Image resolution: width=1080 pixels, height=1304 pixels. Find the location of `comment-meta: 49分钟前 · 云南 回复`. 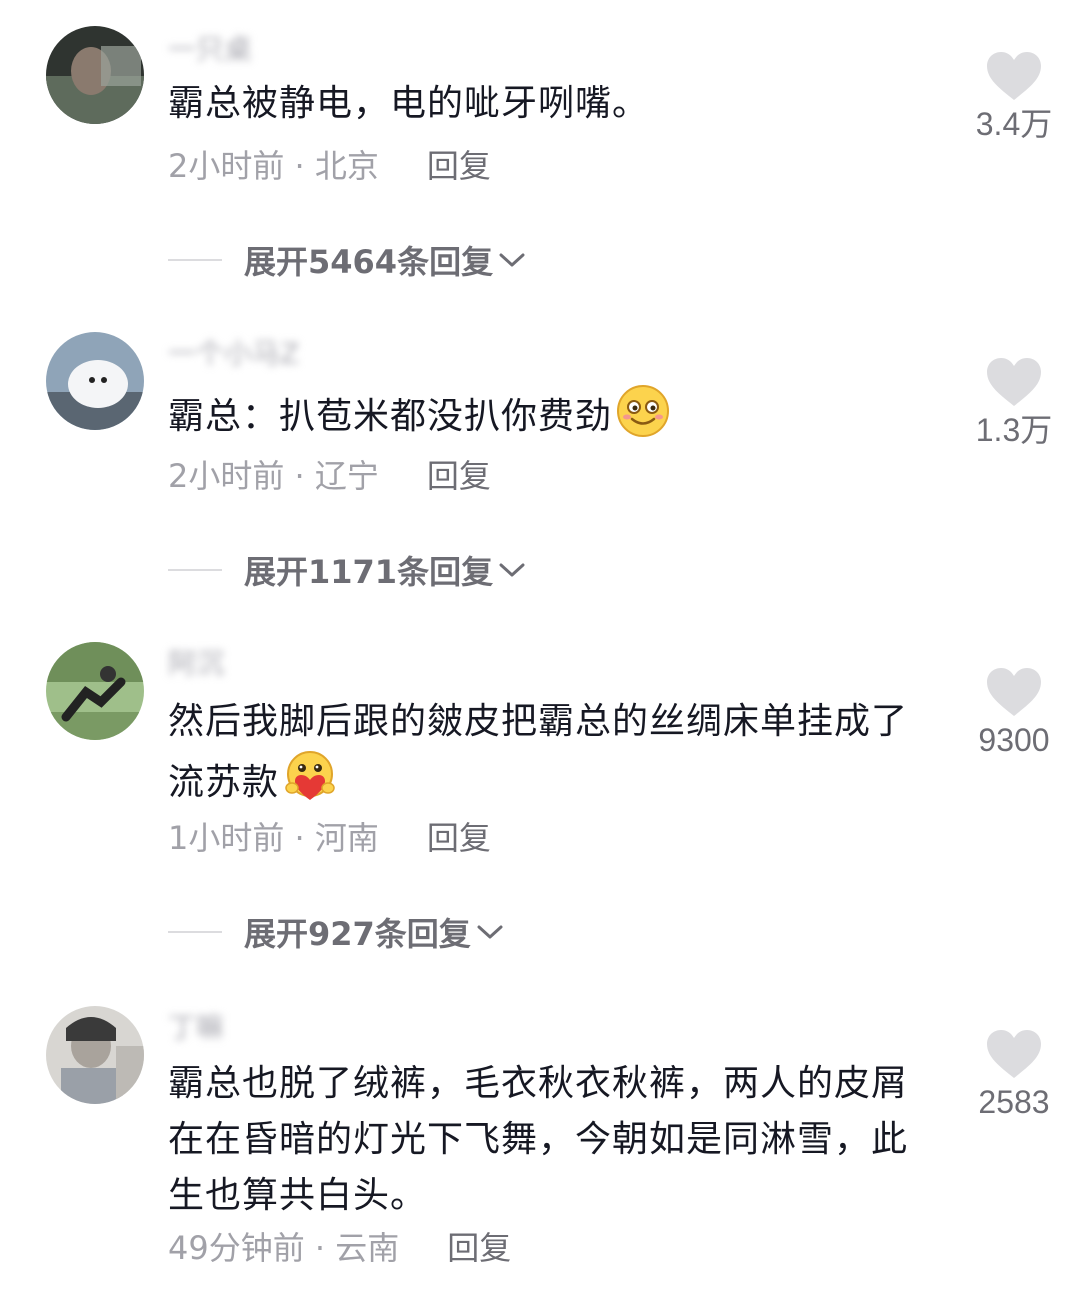

comment-meta: 49分钟前 · 云南 回复 is located at coordinates (339, 1248).